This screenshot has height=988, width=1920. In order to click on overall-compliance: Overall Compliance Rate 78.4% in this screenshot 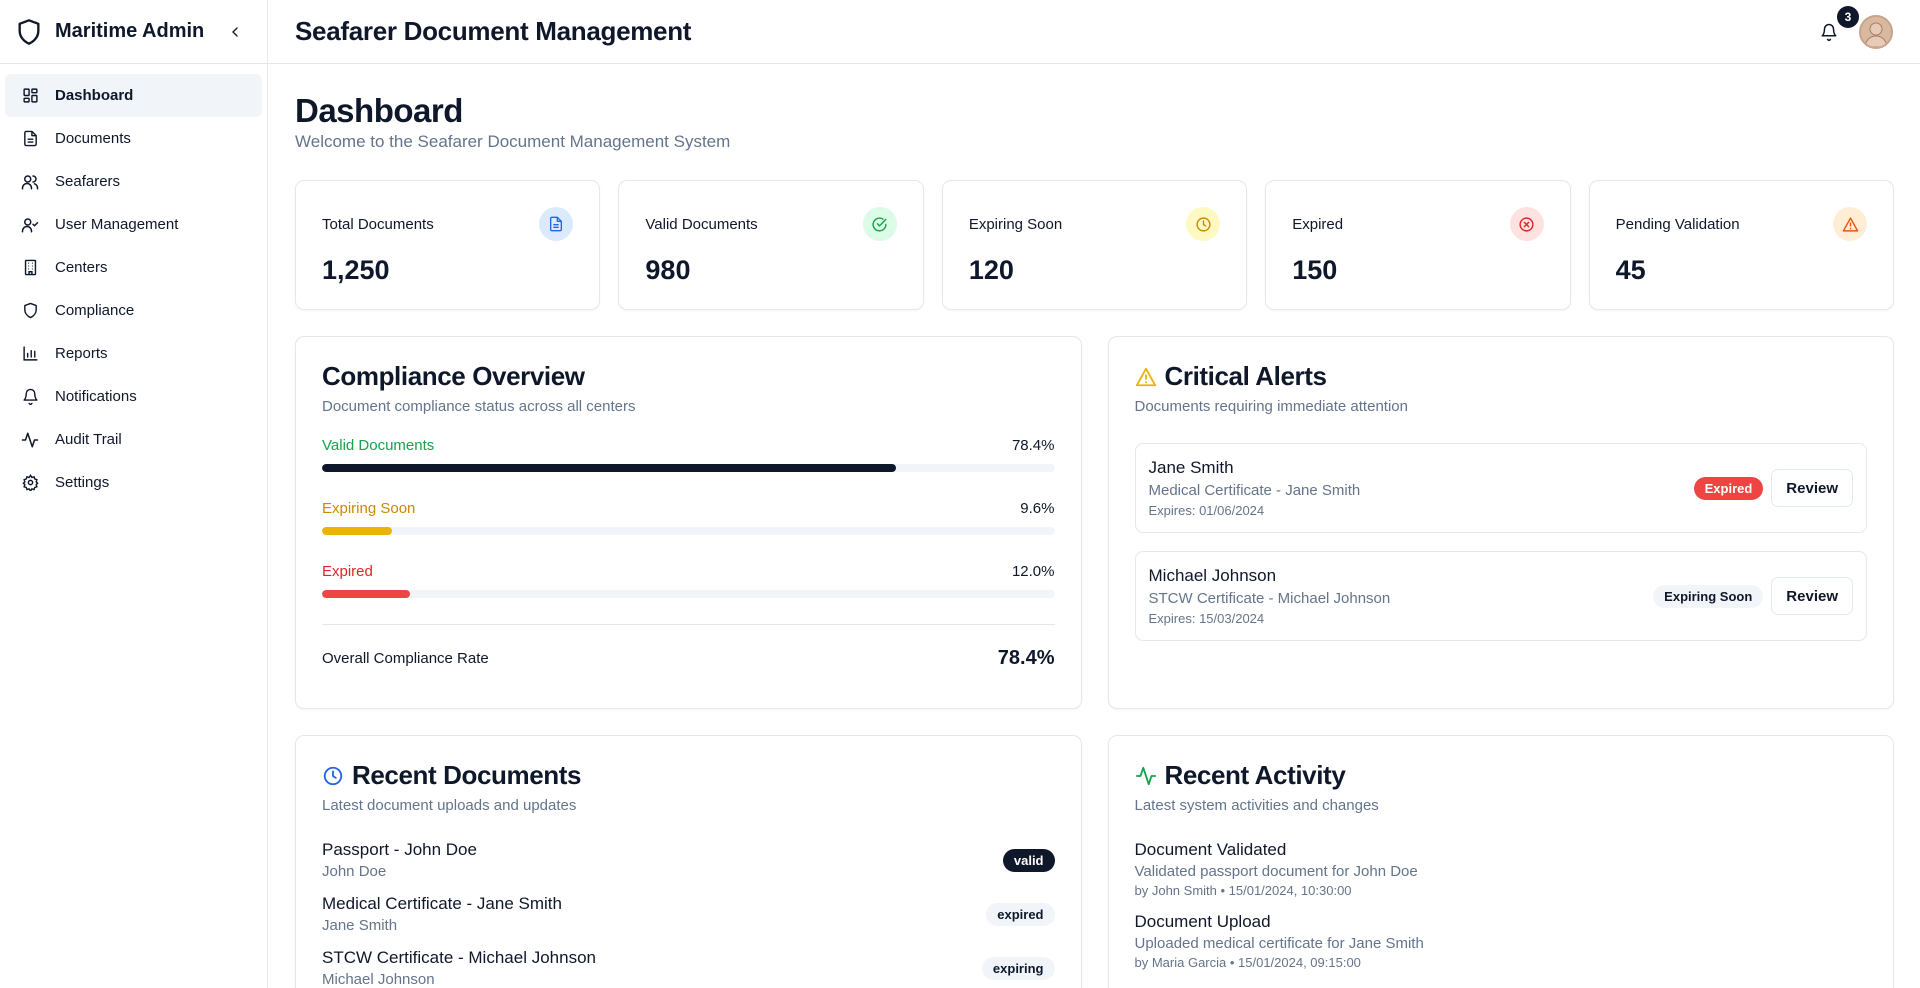, I will do `click(688, 647)`.